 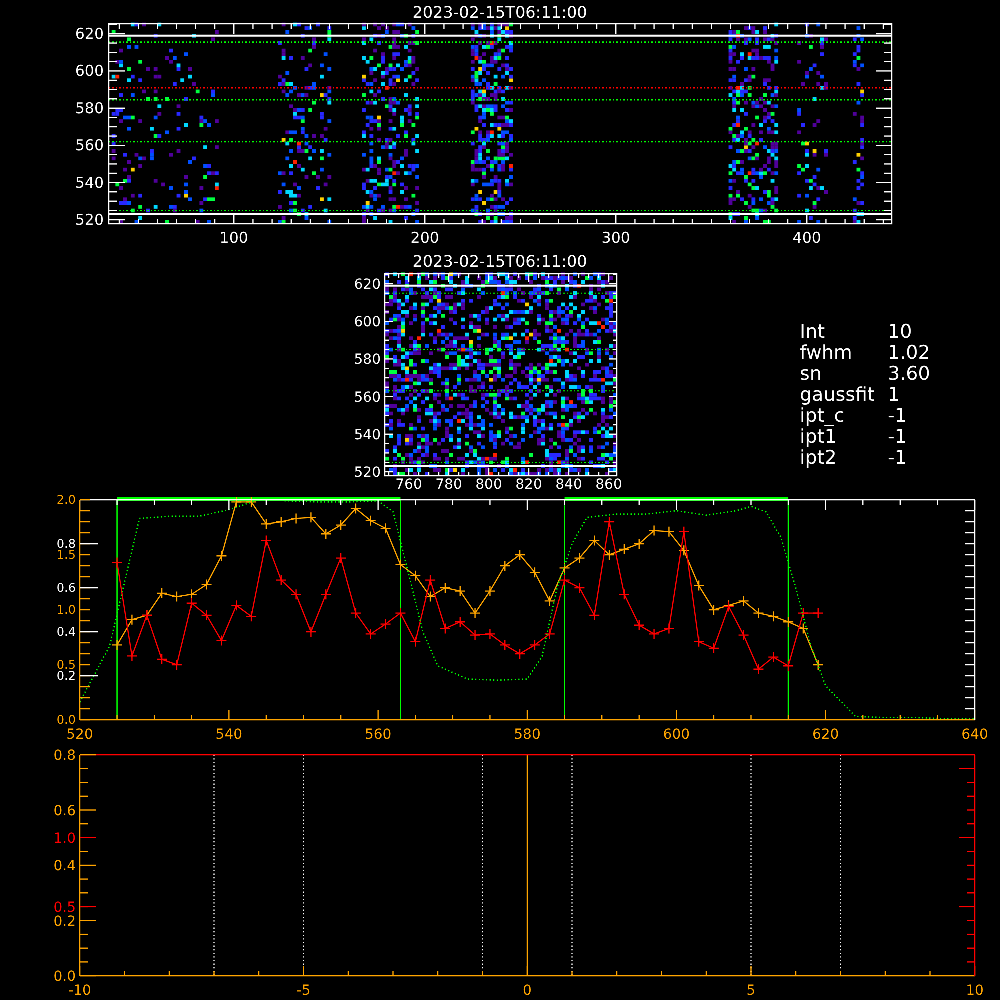 I want to click on axis-tick-label: 1.5, so click(x=66, y=555).